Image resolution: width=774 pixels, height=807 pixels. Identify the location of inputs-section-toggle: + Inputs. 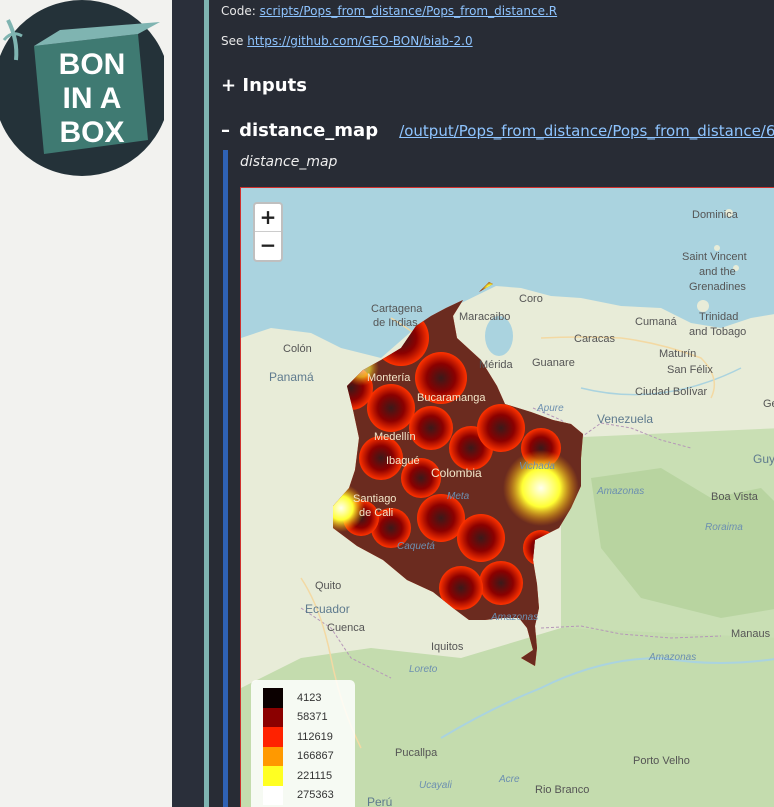
(264, 85).